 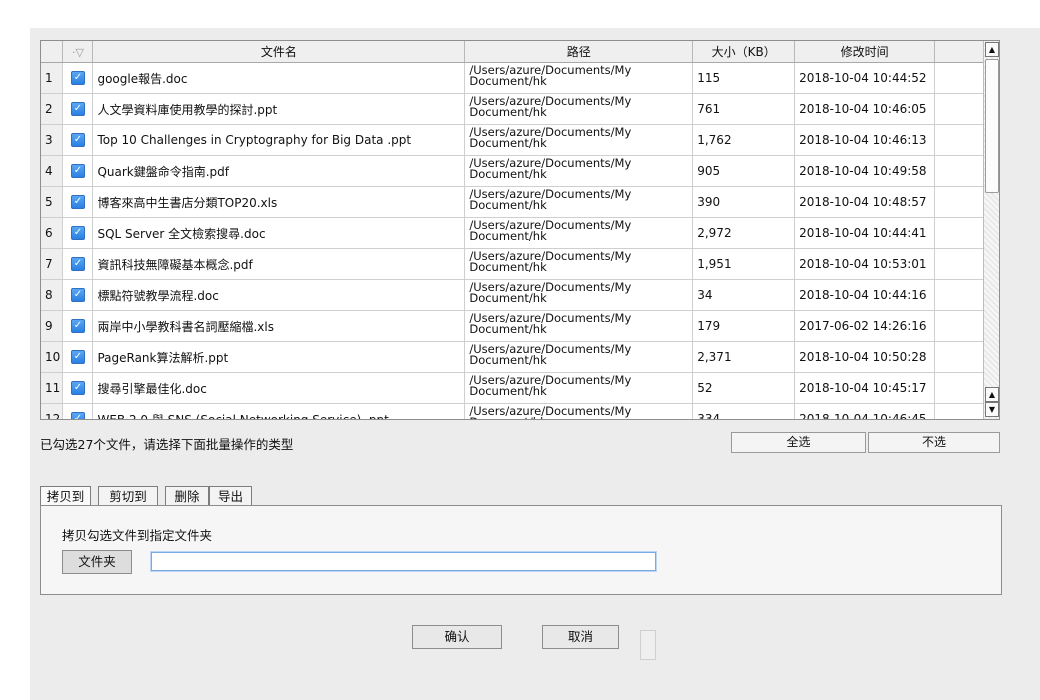 I want to click on header-modified: 修改时间, so click(x=865, y=52).